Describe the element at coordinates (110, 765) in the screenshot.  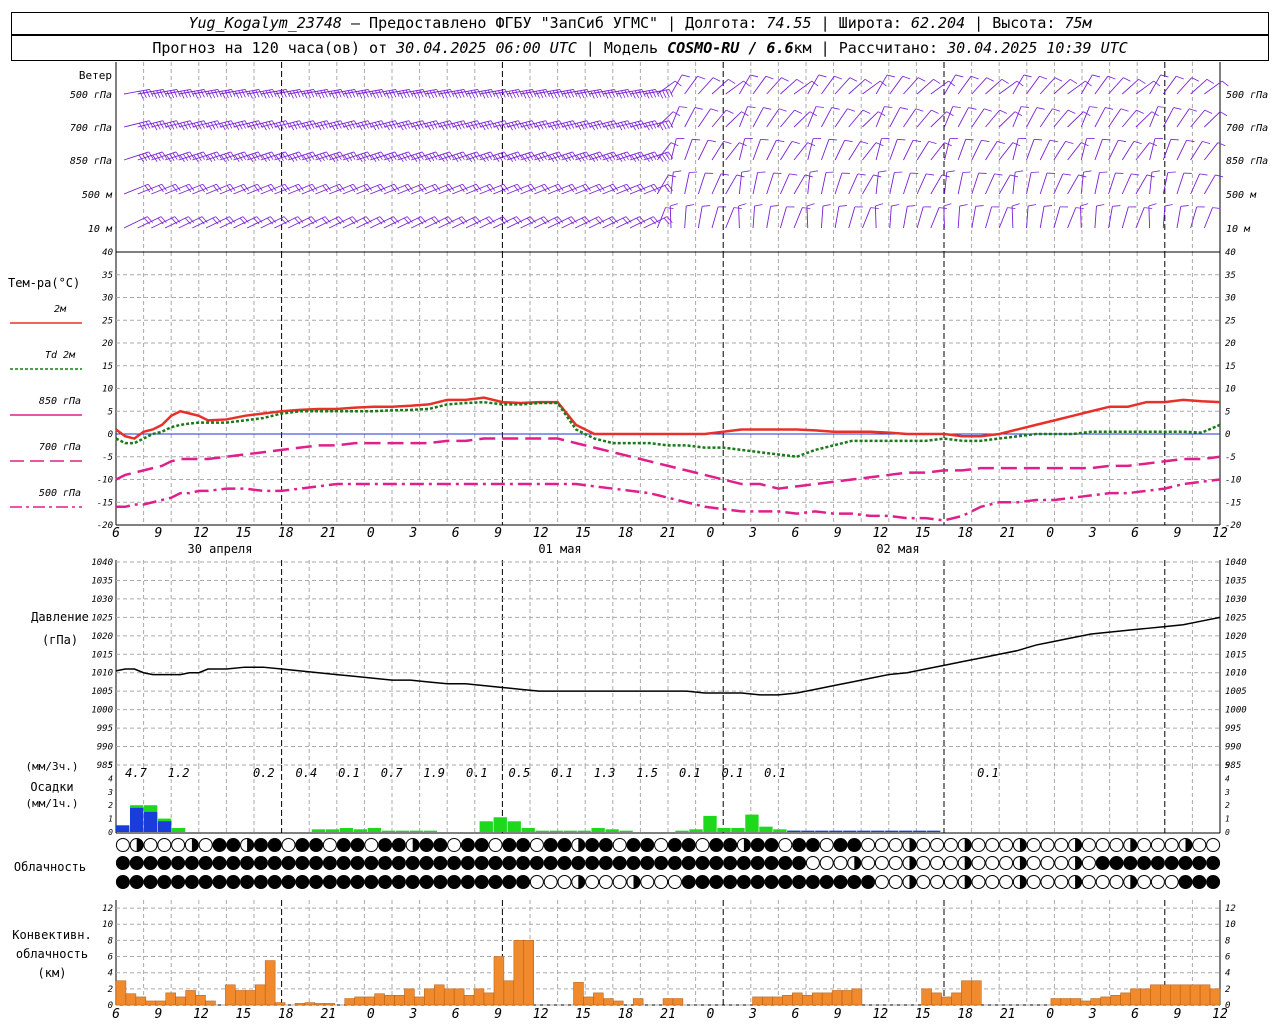
I see `precip-tick-left: 5` at that location.